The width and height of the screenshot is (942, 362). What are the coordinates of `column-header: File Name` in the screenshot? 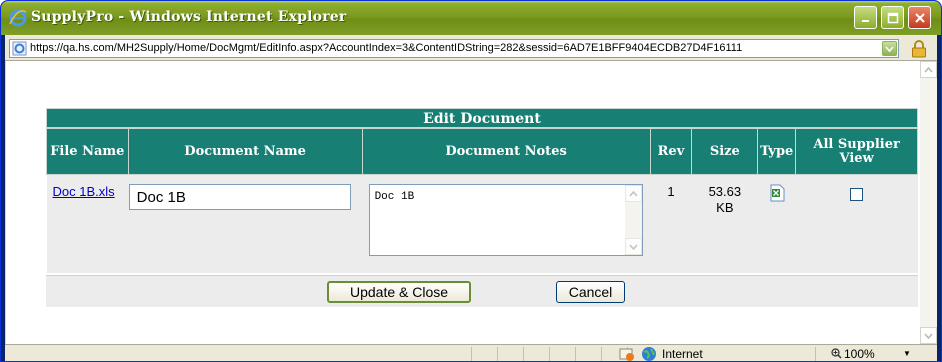 It's located at (87, 151).